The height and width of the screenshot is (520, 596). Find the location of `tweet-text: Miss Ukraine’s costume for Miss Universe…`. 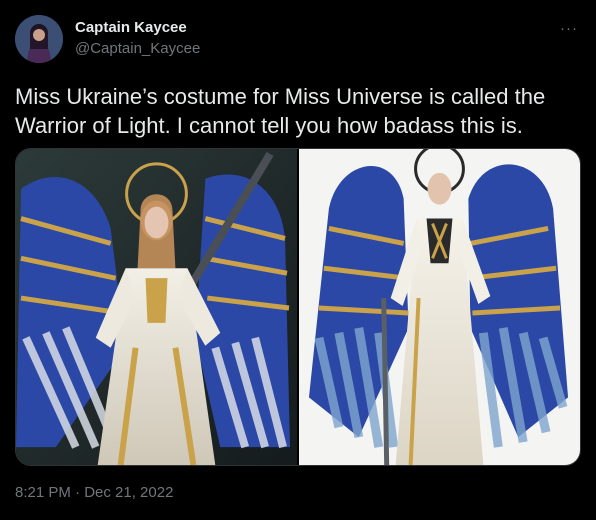

tweet-text: Miss Ukraine’s costume for Miss Universe… is located at coordinates (280, 111).